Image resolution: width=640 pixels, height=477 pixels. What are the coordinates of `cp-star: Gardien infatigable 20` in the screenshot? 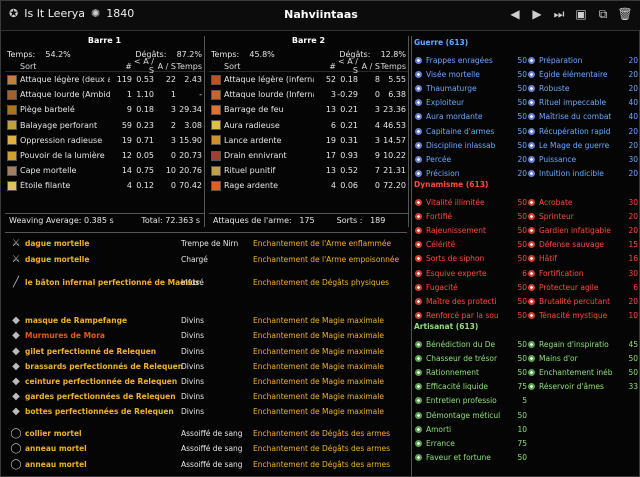 It's located at (583, 230).